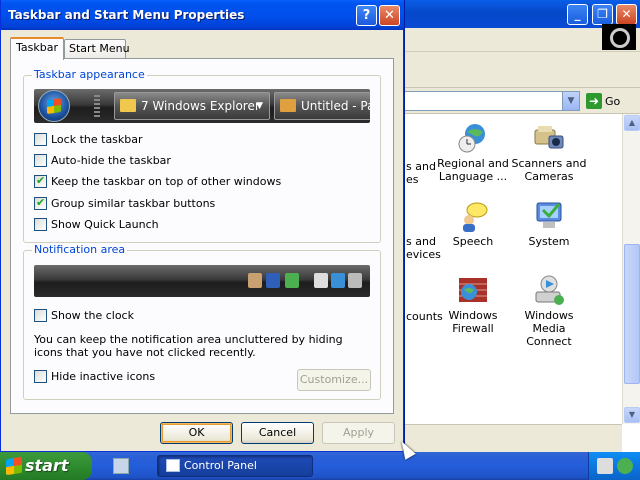  I want to click on scanner-camera-icon, so click(549, 138).